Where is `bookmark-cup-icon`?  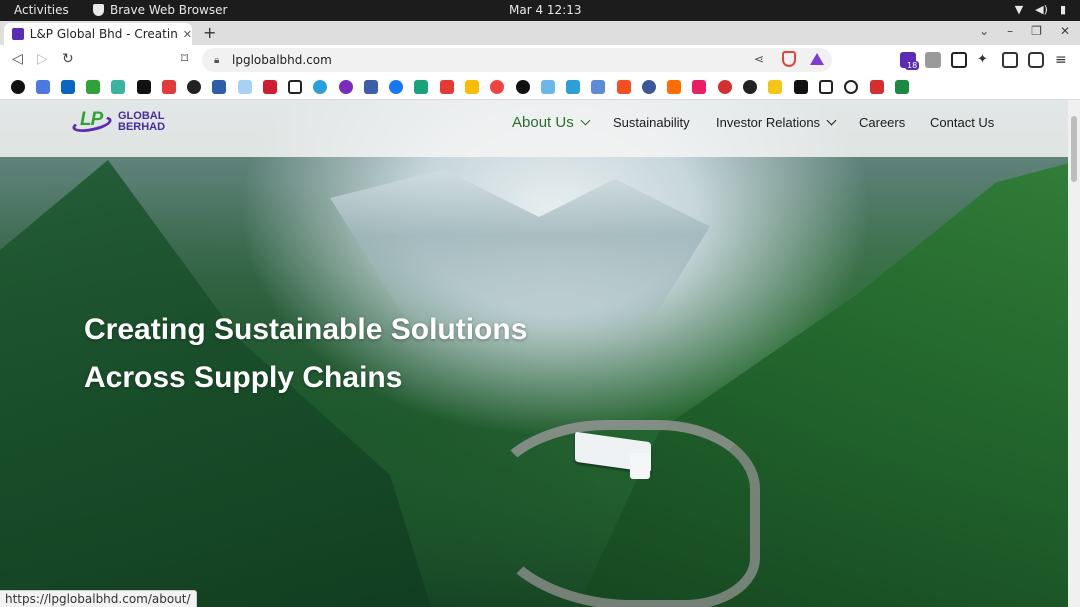 bookmark-cup-icon is located at coordinates (598, 87).